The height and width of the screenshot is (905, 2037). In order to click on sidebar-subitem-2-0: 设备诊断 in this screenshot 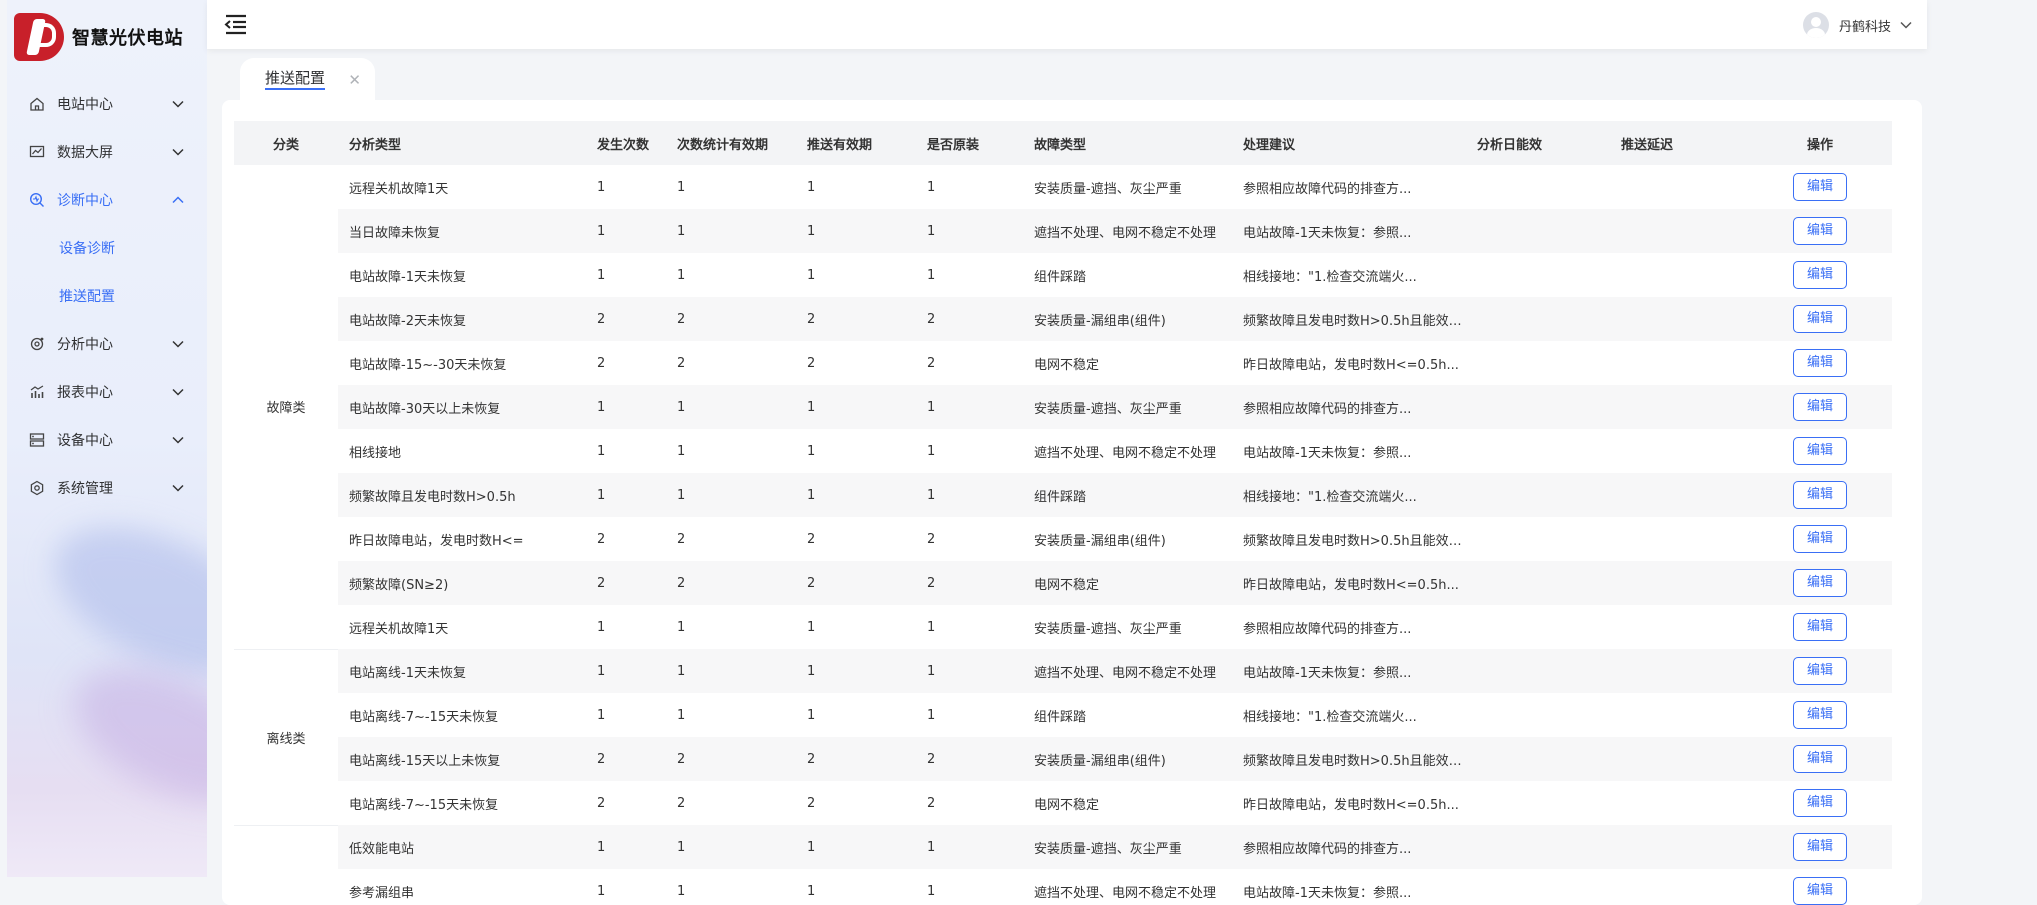, I will do `click(107, 248)`.